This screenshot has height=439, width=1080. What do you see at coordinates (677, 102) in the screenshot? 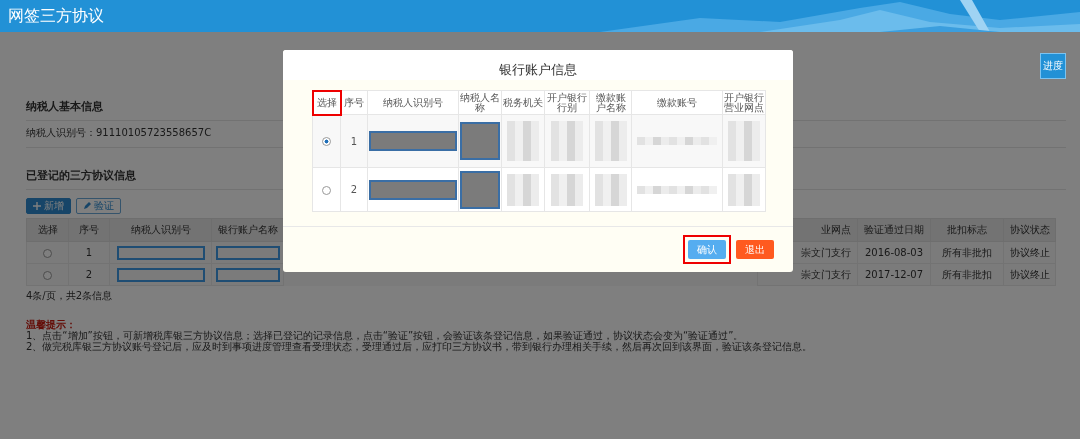
I see `column-header: 缴款账号` at bounding box center [677, 102].